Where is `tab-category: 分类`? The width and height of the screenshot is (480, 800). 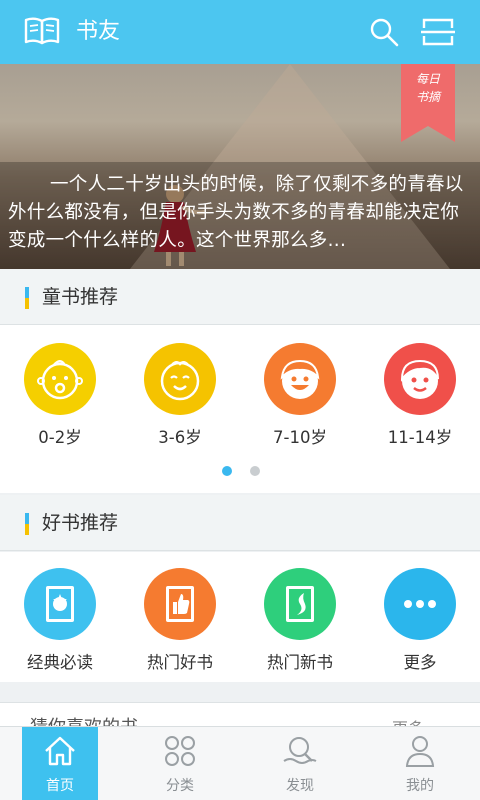
tab-category: 分类 is located at coordinates (180, 763).